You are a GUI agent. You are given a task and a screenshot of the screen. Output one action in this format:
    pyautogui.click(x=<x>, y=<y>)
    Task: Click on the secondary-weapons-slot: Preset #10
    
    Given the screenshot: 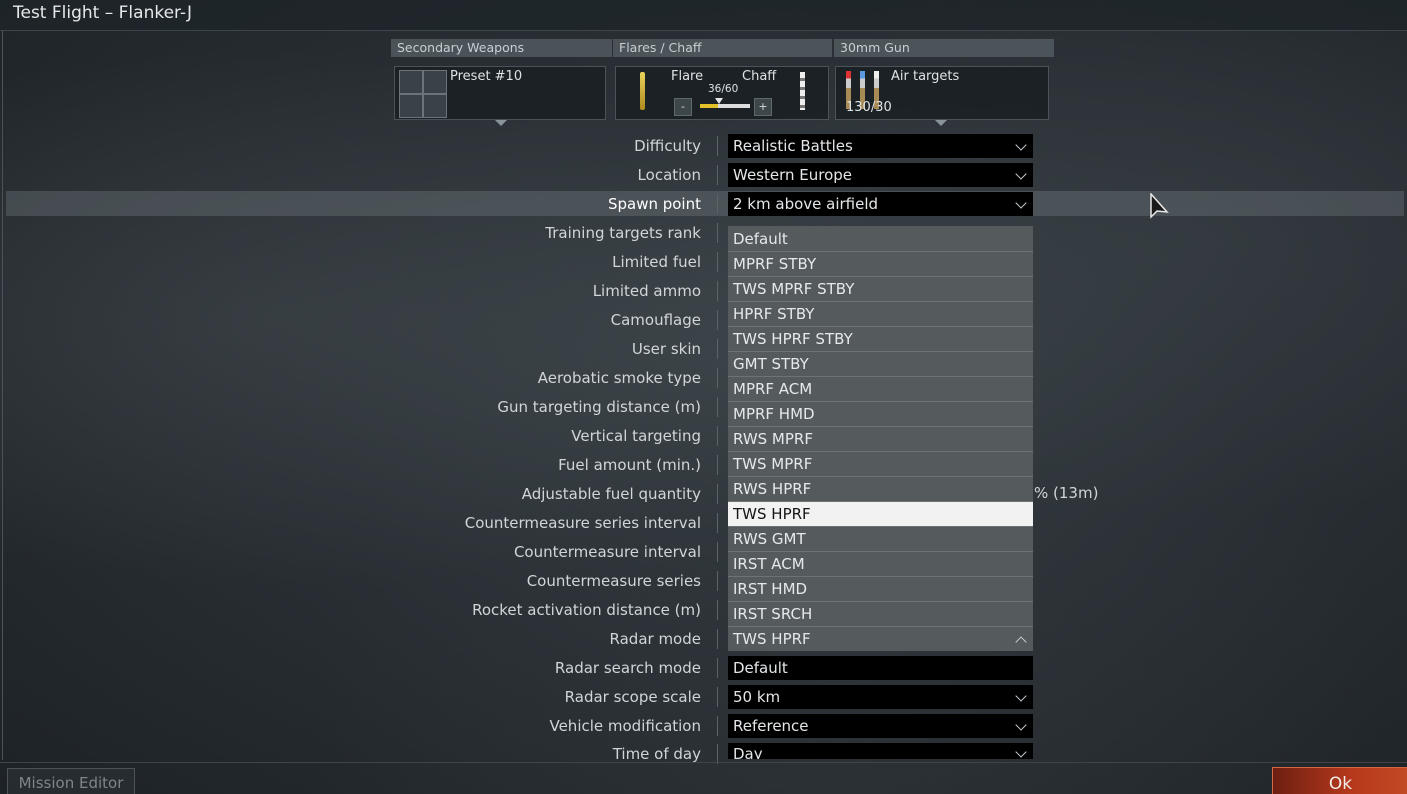 What is the action you would take?
    pyautogui.click(x=500, y=93)
    